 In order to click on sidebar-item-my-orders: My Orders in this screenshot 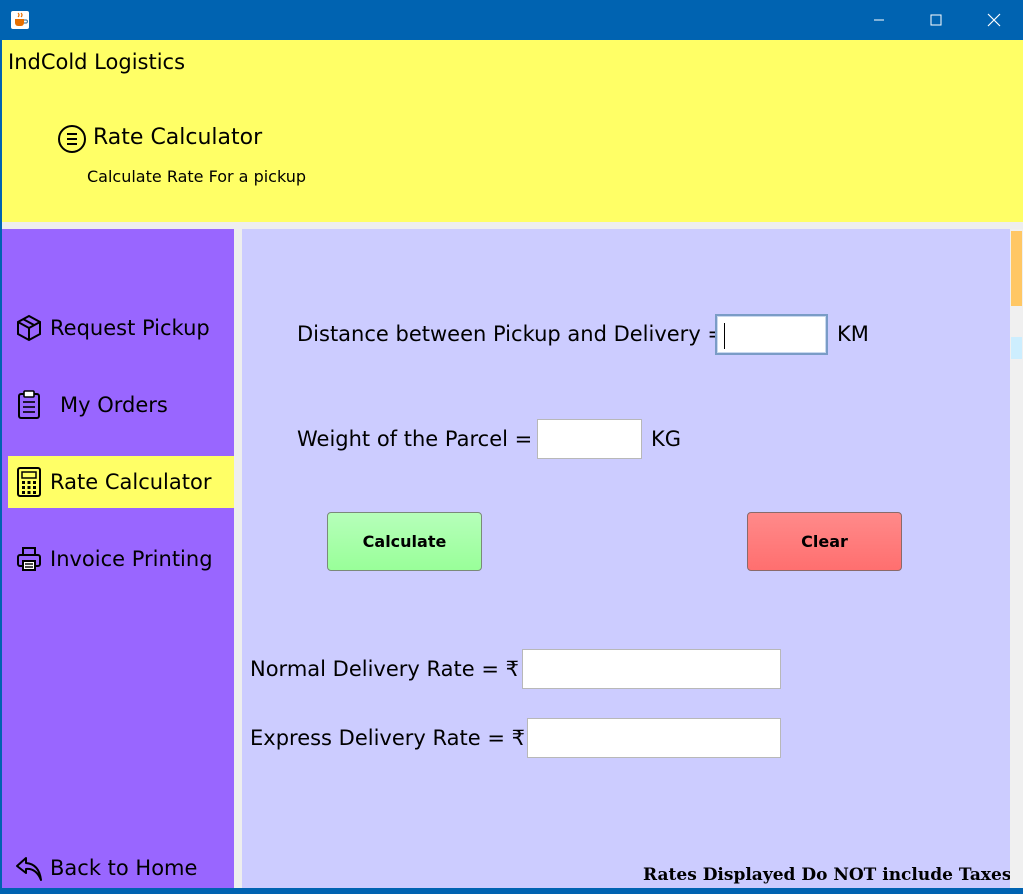, I will do `click(121, 405)`.